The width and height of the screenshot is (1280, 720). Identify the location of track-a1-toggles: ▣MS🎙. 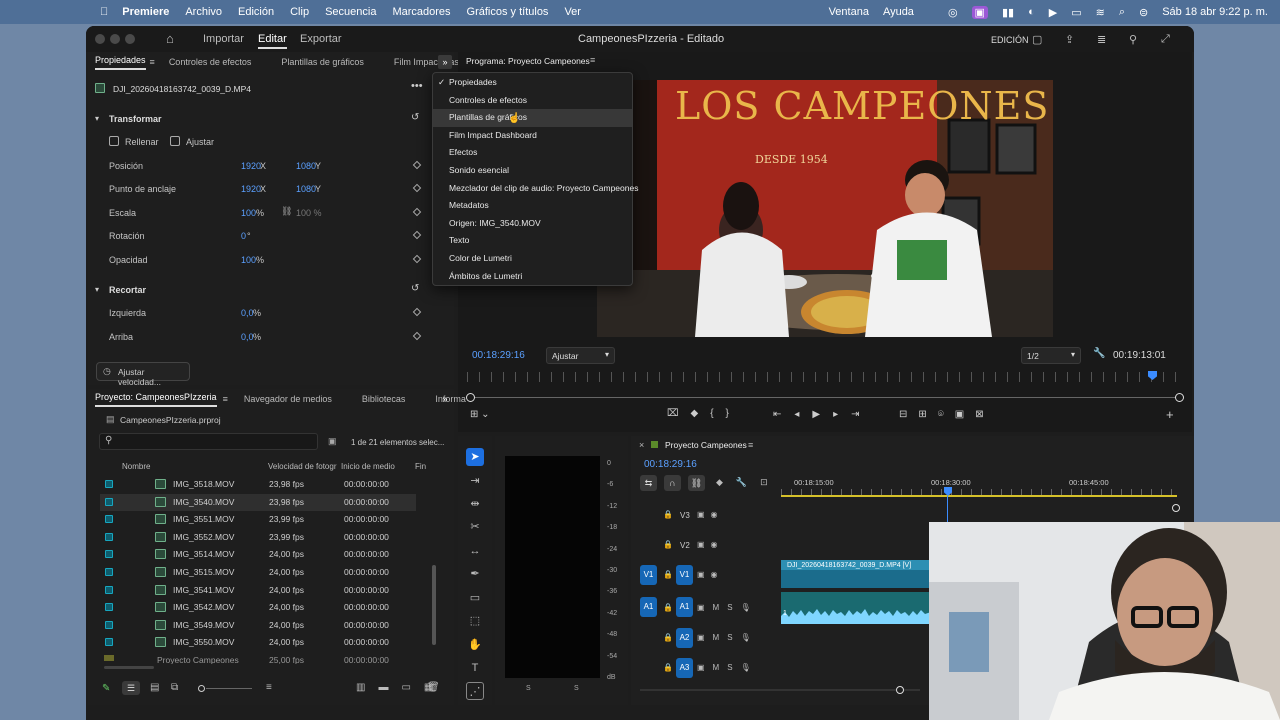
(728, 607).